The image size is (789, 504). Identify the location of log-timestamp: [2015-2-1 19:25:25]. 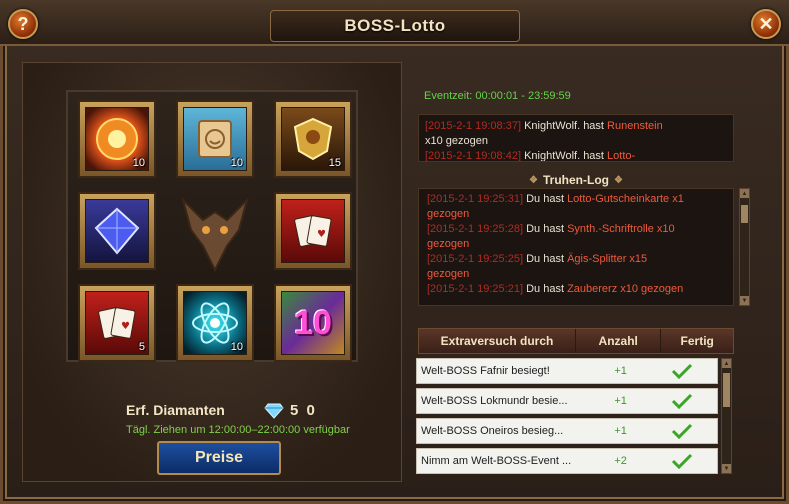
(475, 259).